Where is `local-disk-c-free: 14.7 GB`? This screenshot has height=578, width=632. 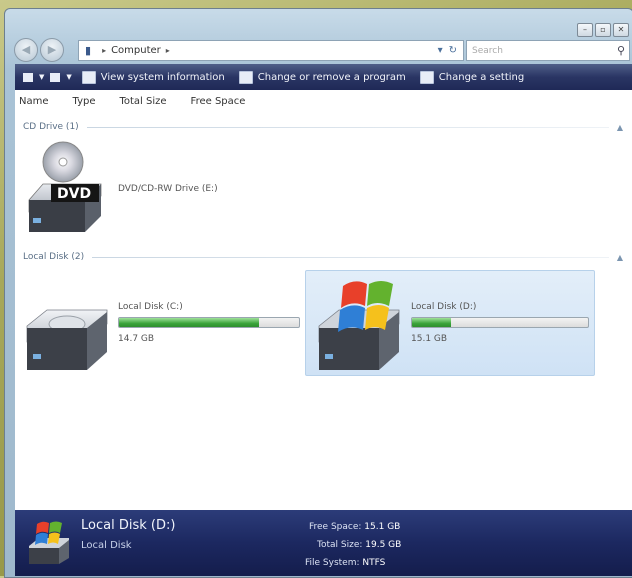
local-disk-c-free: 14.7 GB is located at coordinates (136, 339).